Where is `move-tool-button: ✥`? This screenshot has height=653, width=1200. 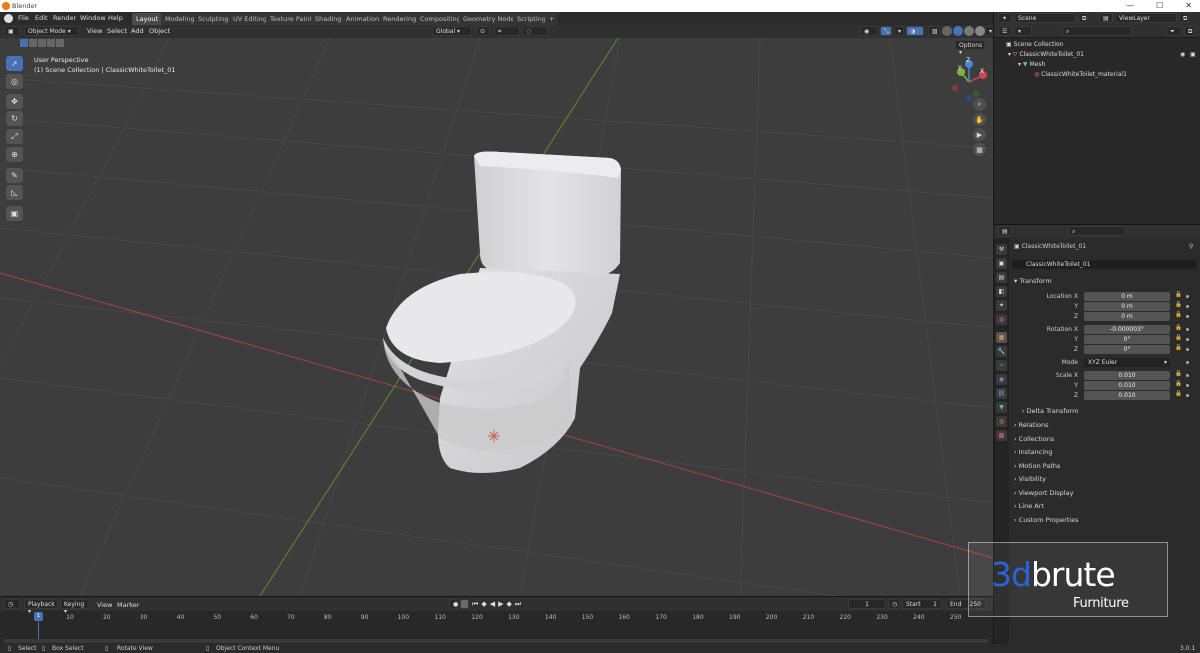 move-tool-button: ✥ is located at coordinates (14, 101).